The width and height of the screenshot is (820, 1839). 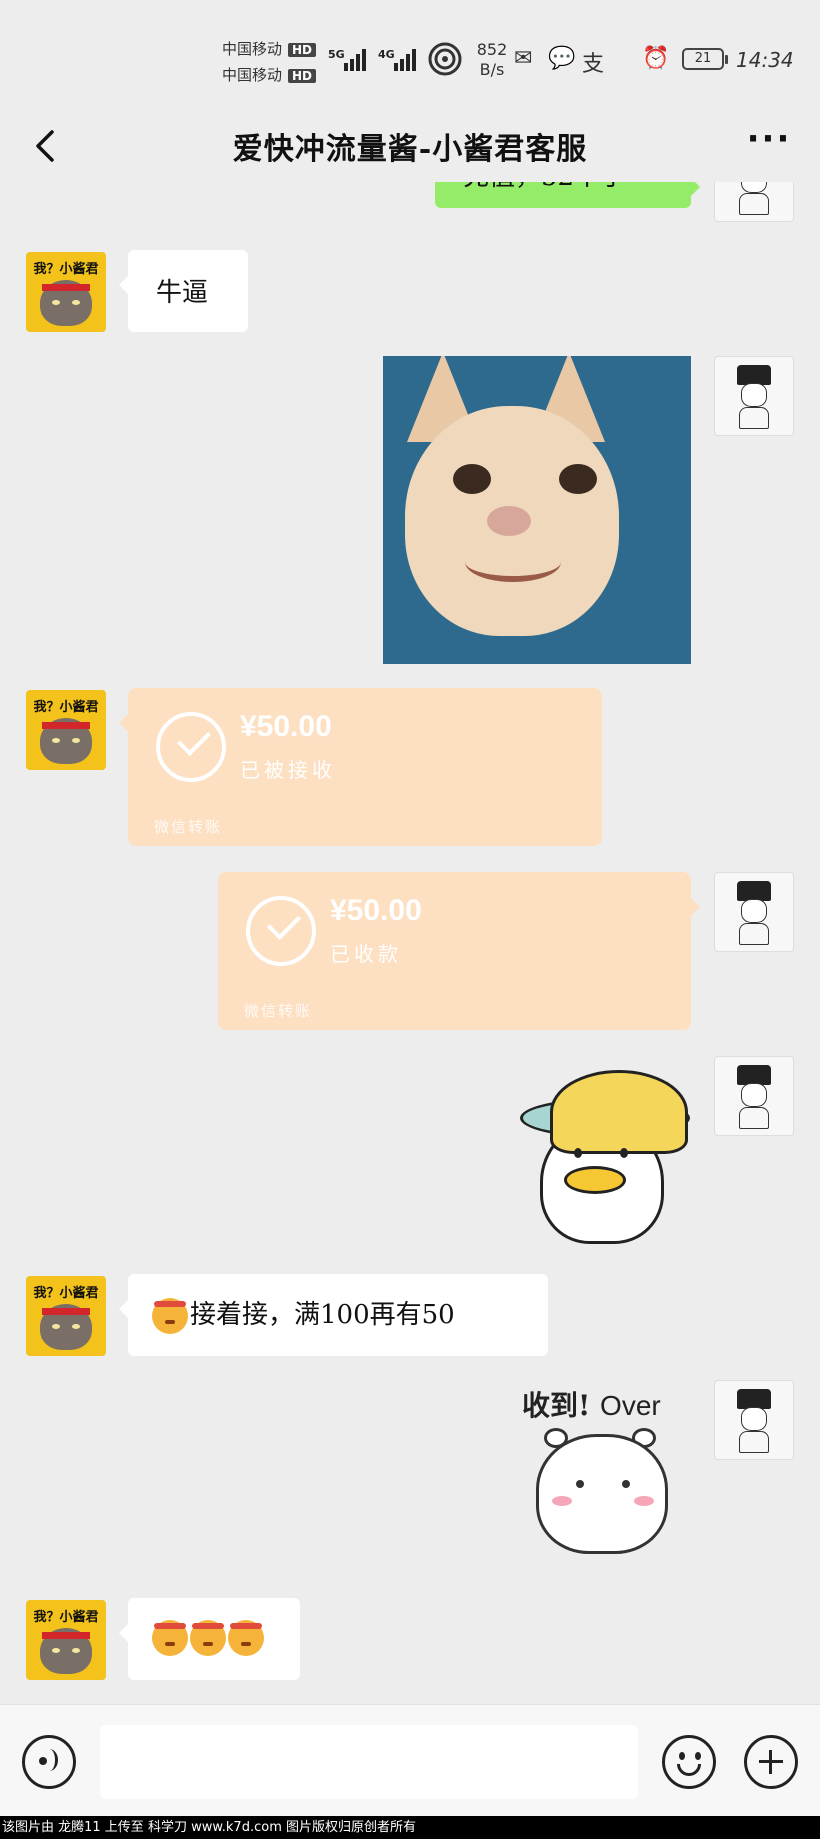 I want to click on alarm-icon: ⏰, so click(x=656, y=58).